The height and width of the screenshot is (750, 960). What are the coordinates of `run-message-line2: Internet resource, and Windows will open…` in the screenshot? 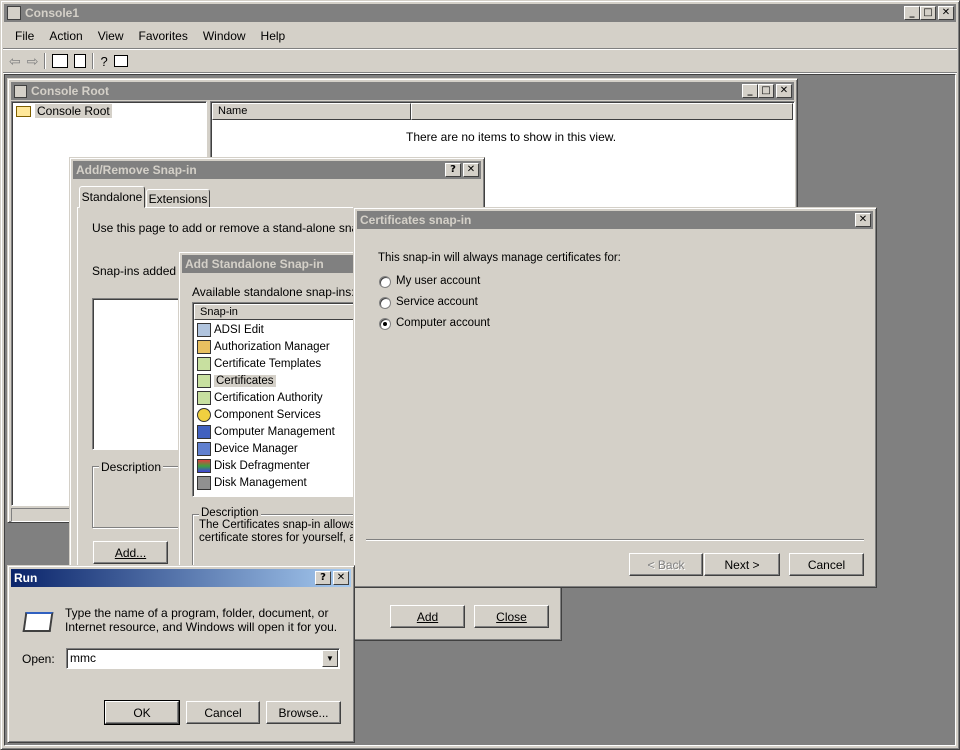 It's located at (201, 627).